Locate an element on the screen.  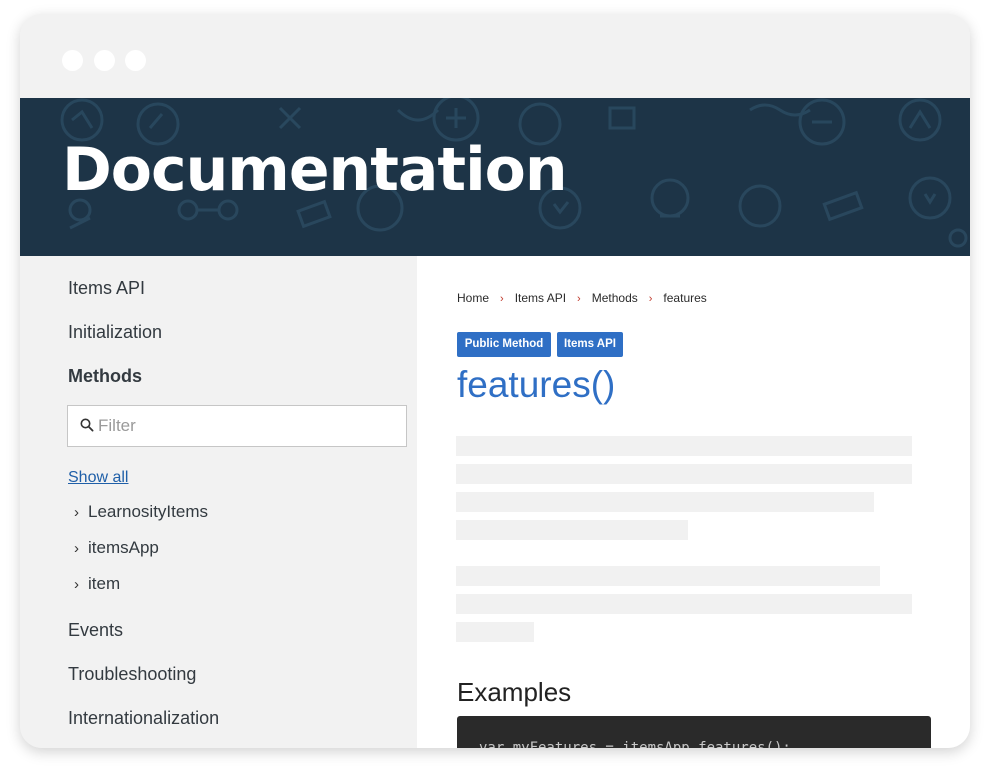
sidebar-item-initialization: Initialization is located at coordinates (115, 332).